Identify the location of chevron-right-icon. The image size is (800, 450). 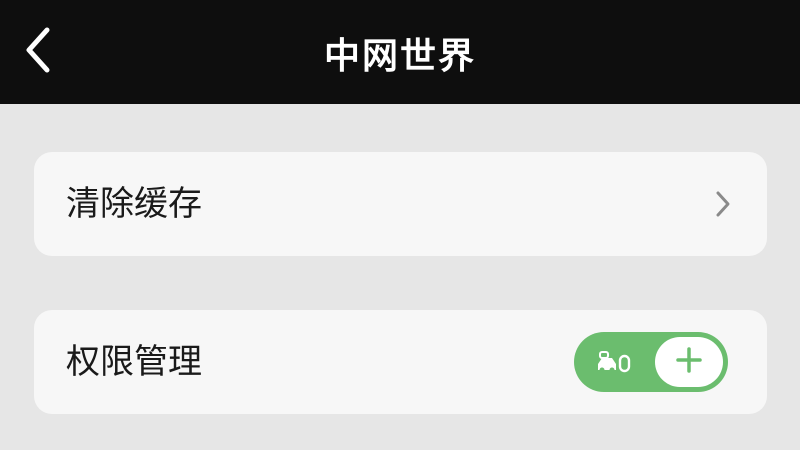
(723, 204).